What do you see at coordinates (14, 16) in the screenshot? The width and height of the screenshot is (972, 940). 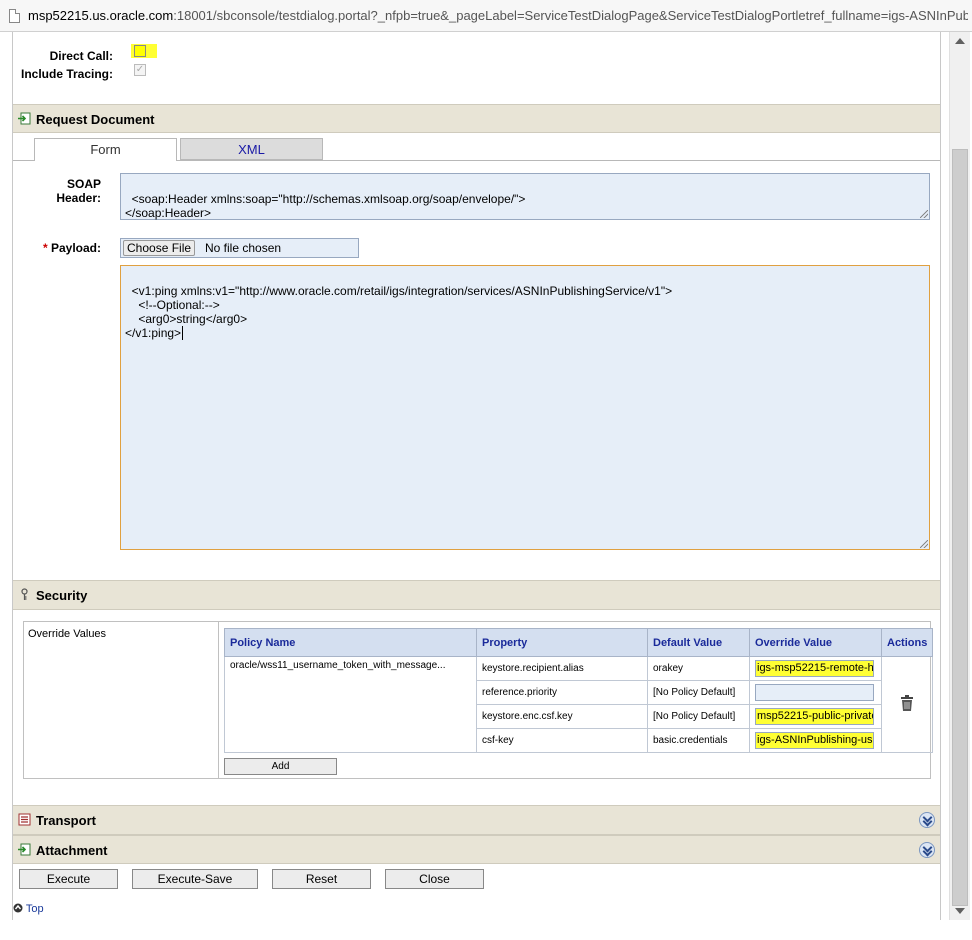 I see `page-icon` at bounding box center [14, 16].